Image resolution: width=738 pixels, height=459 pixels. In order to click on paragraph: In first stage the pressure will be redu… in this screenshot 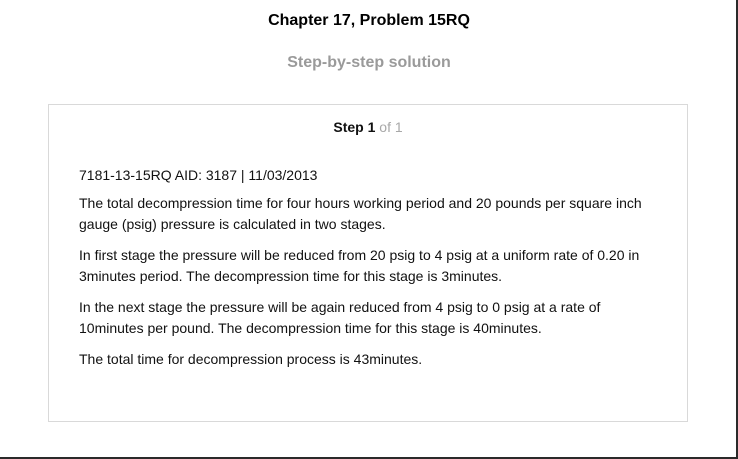, I will do `click(359, 265)`.